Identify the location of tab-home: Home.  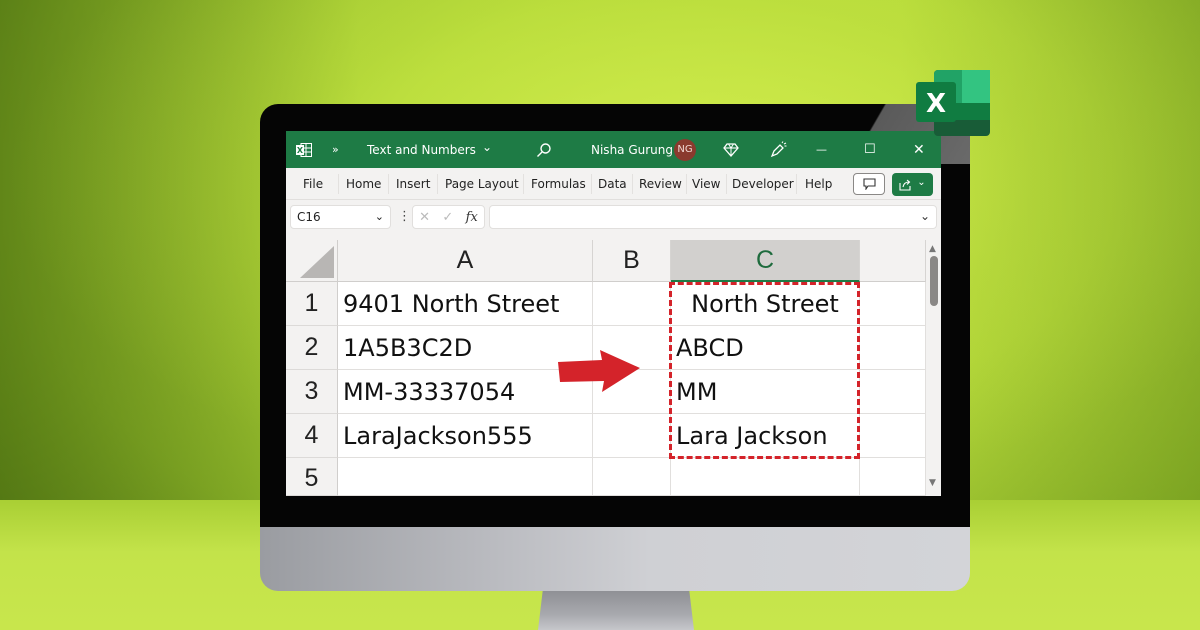
(363, 184).